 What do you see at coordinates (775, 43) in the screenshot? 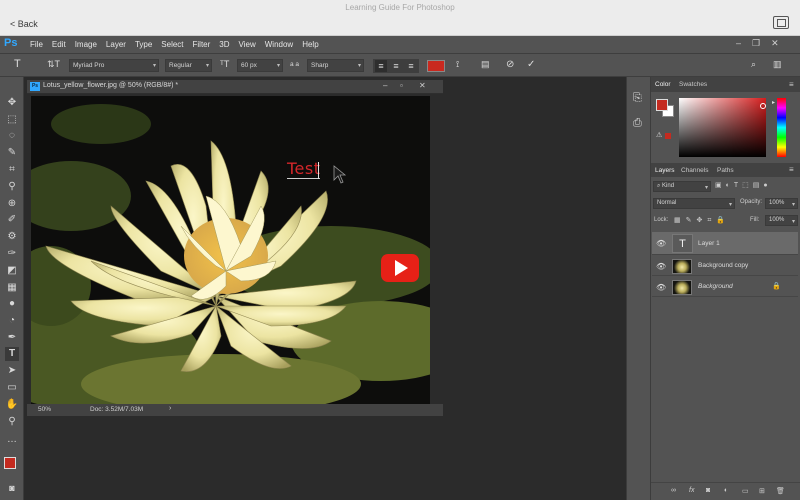
I see `close-icon: ✕` at bounding box center [775, 43].